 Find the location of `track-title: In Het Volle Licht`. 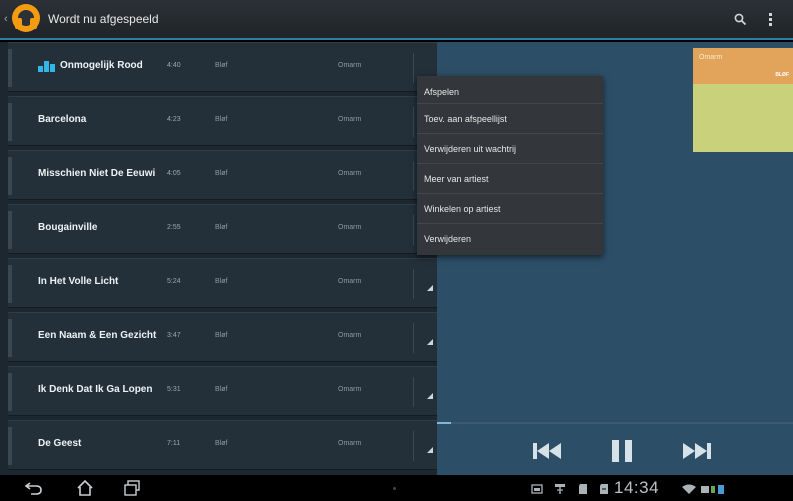

track-title: In Het Volle Licht is located at coordinates (78, 281).